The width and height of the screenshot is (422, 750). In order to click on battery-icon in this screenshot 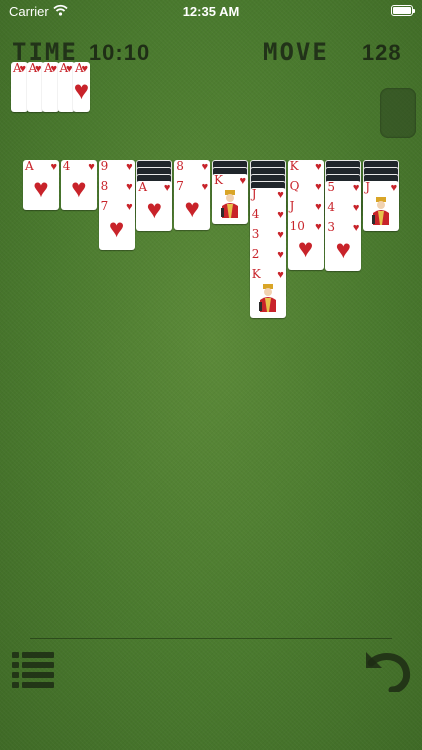, I will do `click(403, 10)`.